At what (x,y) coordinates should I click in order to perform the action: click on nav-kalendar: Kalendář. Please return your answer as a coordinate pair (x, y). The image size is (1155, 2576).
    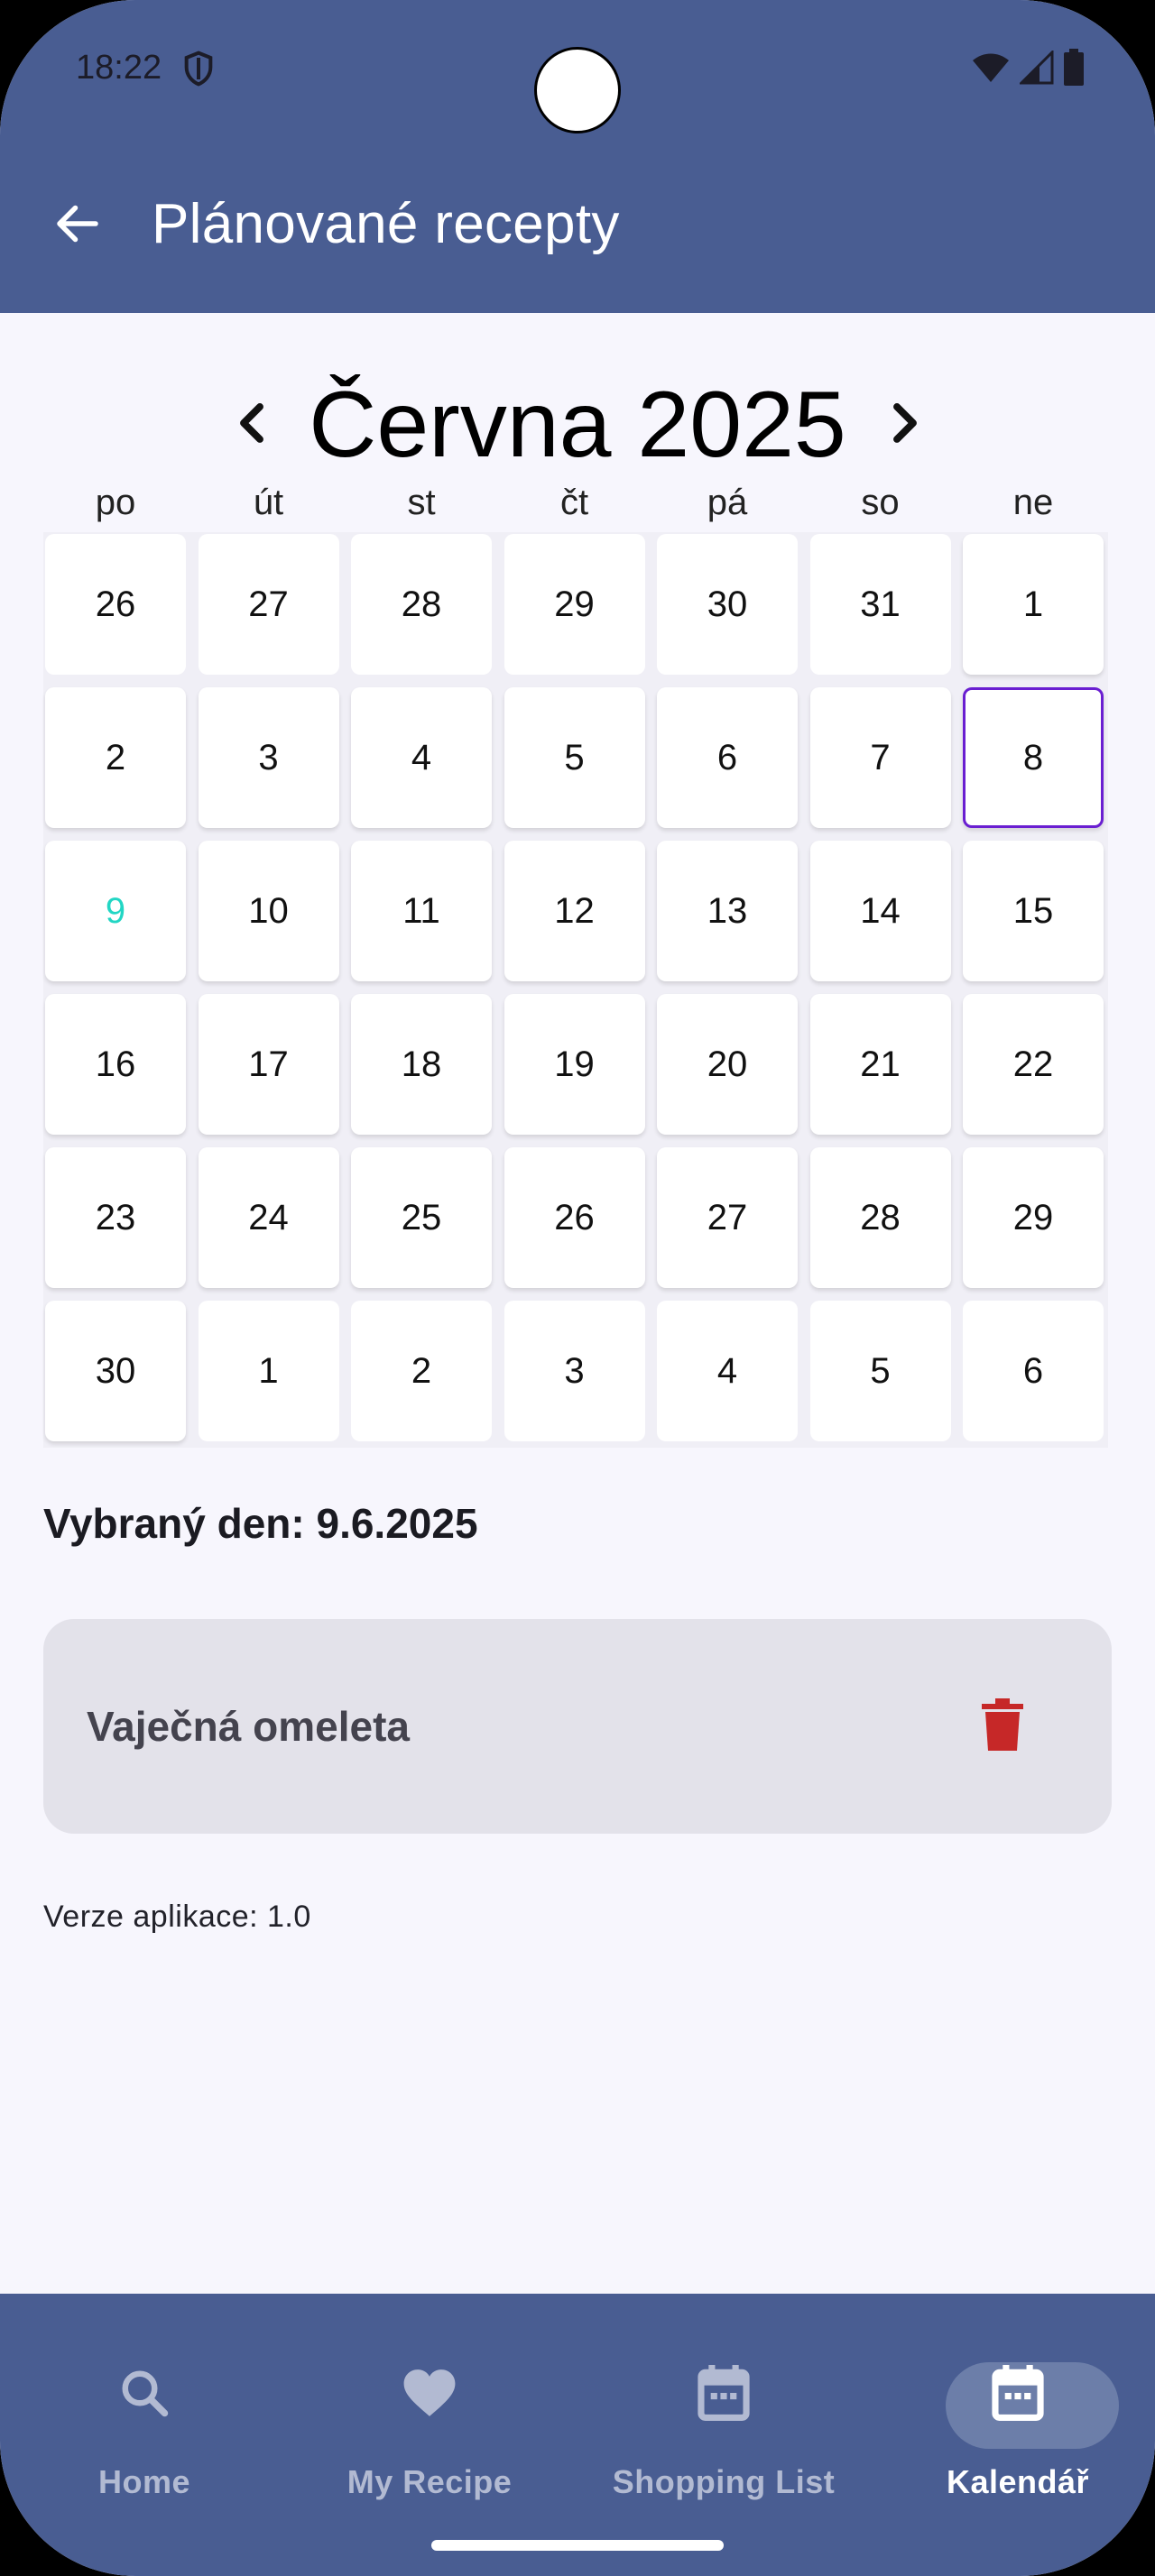
    Looking at the image, I should click on (1014, 2420).